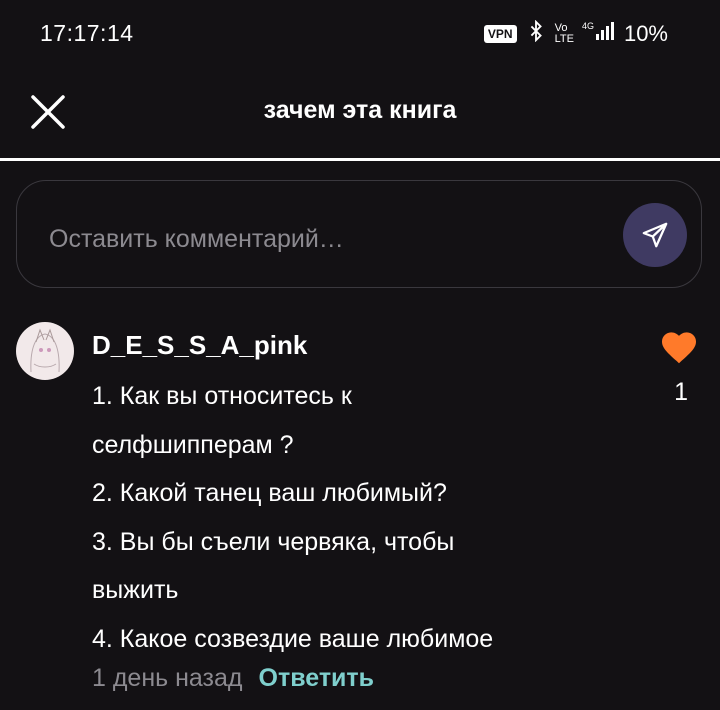 The width and height of the screenshot is (720, 710). What do you see at coordinates (575, 33) in the screenshot?
I see `status-icons: VPN Vo LTE 4G 10%` at bounding box center [575, 33].